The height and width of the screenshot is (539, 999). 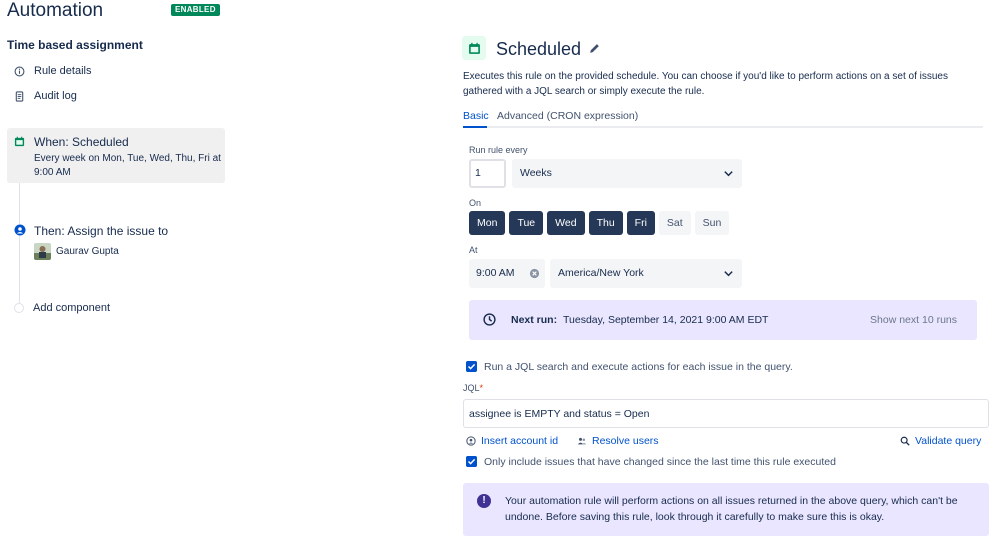 What do you see at coordinates (55, 96) in the screenshot?
I see `audit-log-label: Audit log` at bounding box center [55, 96].